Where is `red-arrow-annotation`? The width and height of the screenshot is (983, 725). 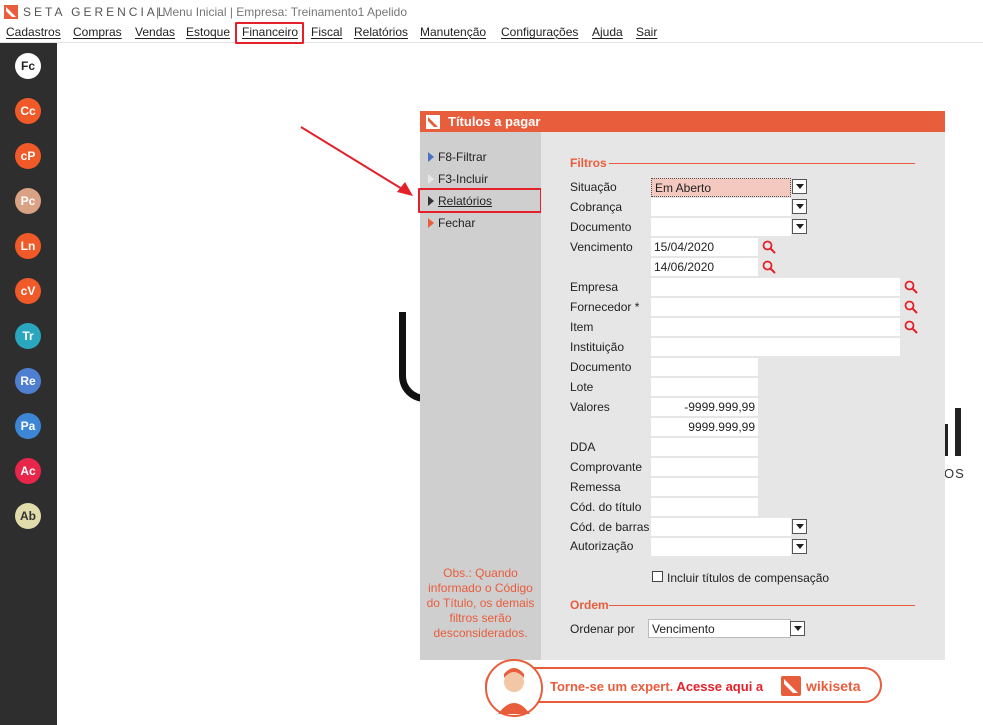
red-arrow-annotation is located at coordinates (356, 161).